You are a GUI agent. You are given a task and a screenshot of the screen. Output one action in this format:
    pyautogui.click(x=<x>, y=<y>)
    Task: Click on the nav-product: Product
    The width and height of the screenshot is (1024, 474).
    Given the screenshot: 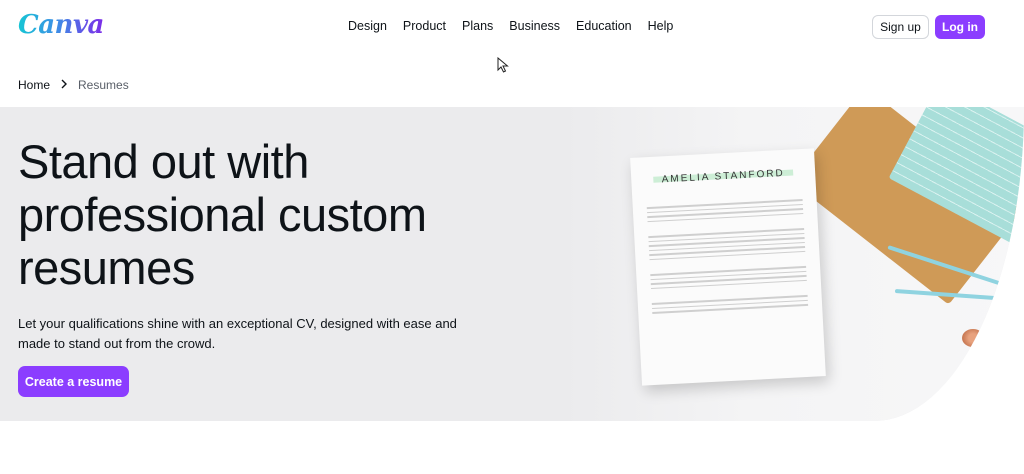 What is the action you would take?
    pyautogui.click(x=424, y=26)
    